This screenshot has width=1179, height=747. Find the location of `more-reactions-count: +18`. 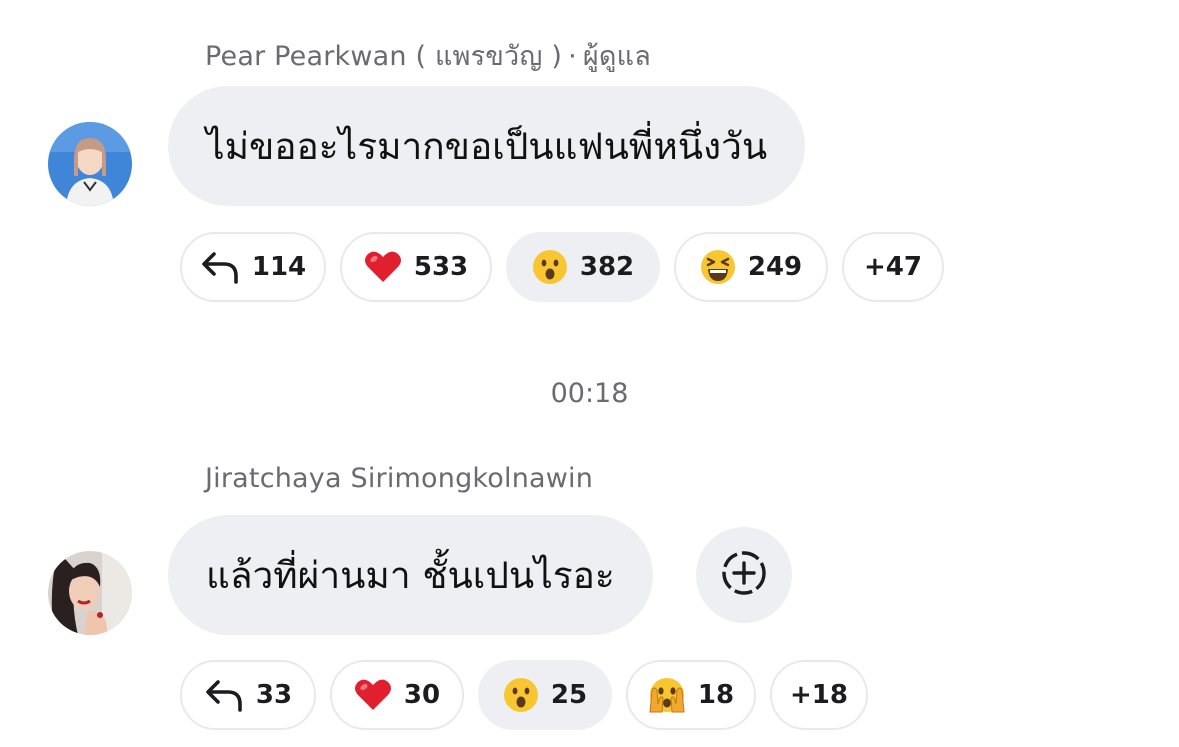

more-reactions-count: +18 is located at coordinates (819, 695).